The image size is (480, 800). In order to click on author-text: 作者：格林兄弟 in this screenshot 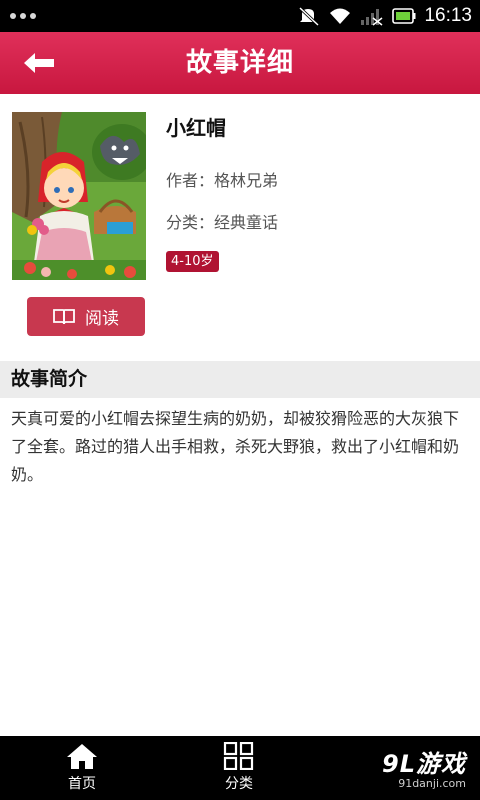, I will do `click(222, 180)`.